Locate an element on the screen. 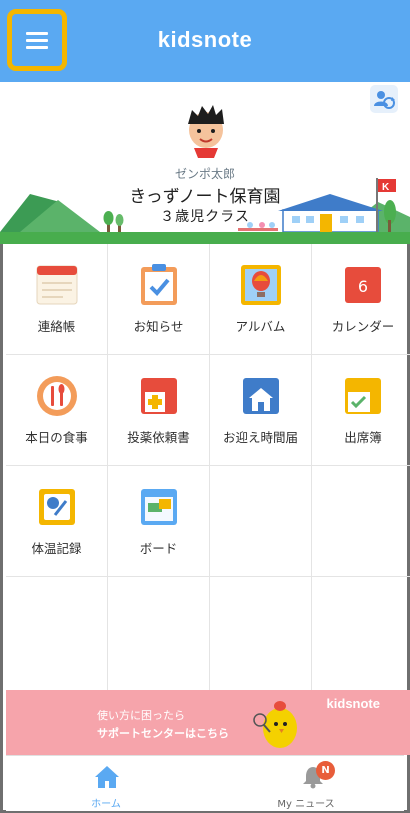 The width and height of the screenshot is (410, 813). menu-item-label: お知らせ is located at coordinates (158, 326).